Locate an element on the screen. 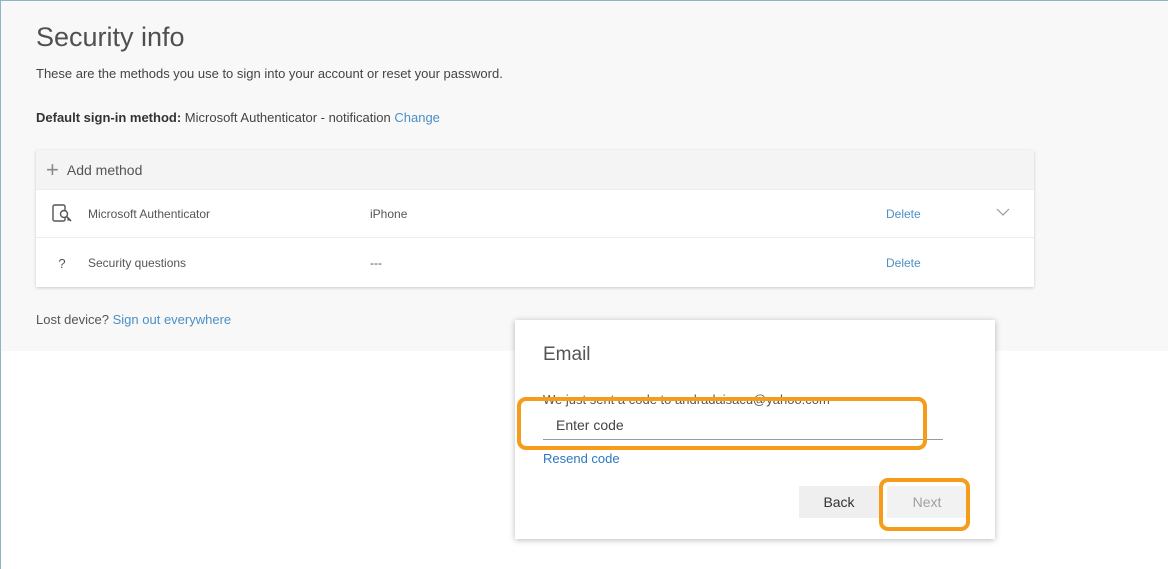  default-method-label: Default sign-in method: is located at coordinates (109, 117).